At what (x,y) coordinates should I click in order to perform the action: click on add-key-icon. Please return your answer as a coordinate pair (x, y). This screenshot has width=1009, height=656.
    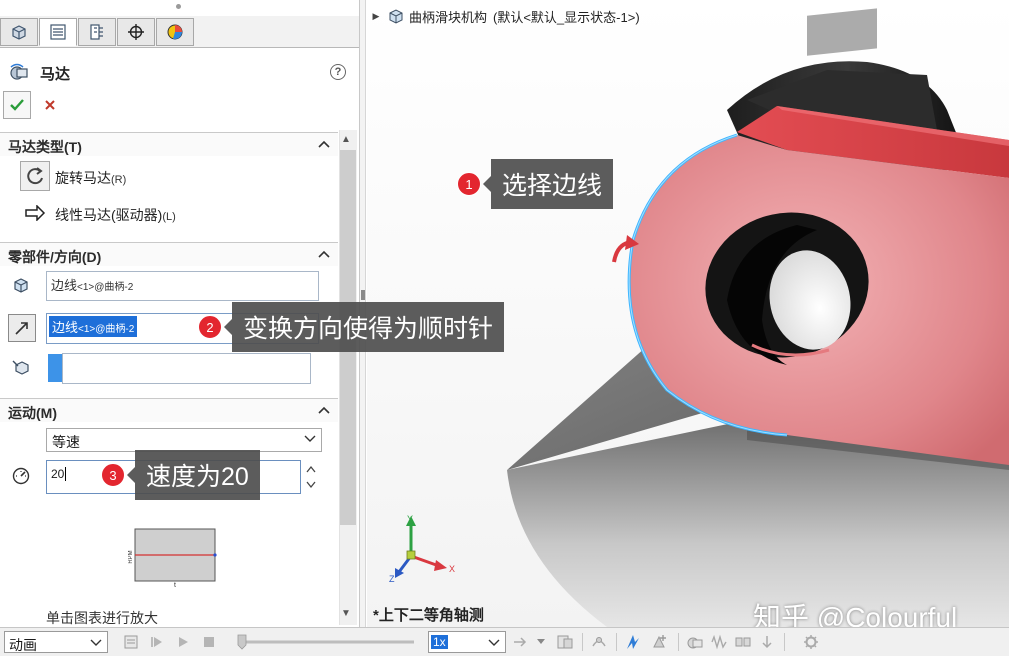
    Looking at the image, I should click on (659, 642).